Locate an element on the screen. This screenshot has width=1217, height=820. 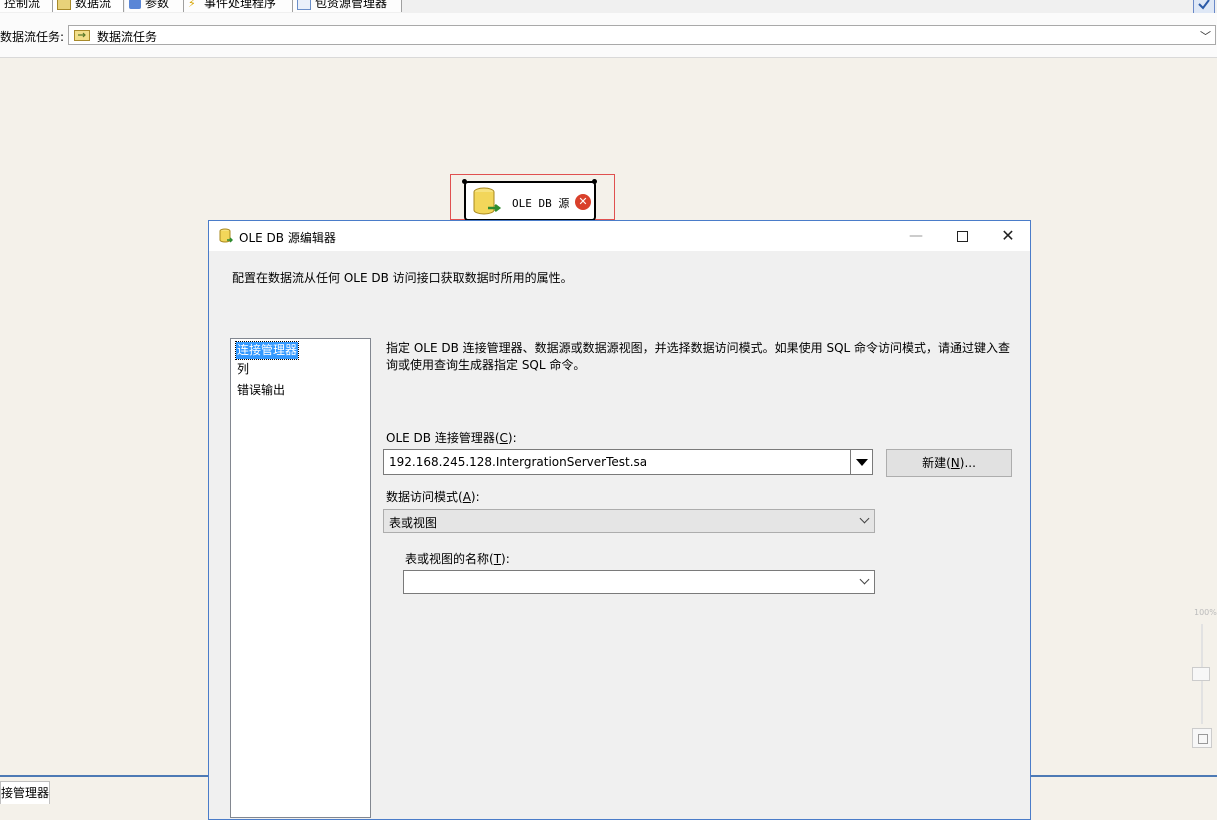
database-source-icon is located at coordinates (487, 203).